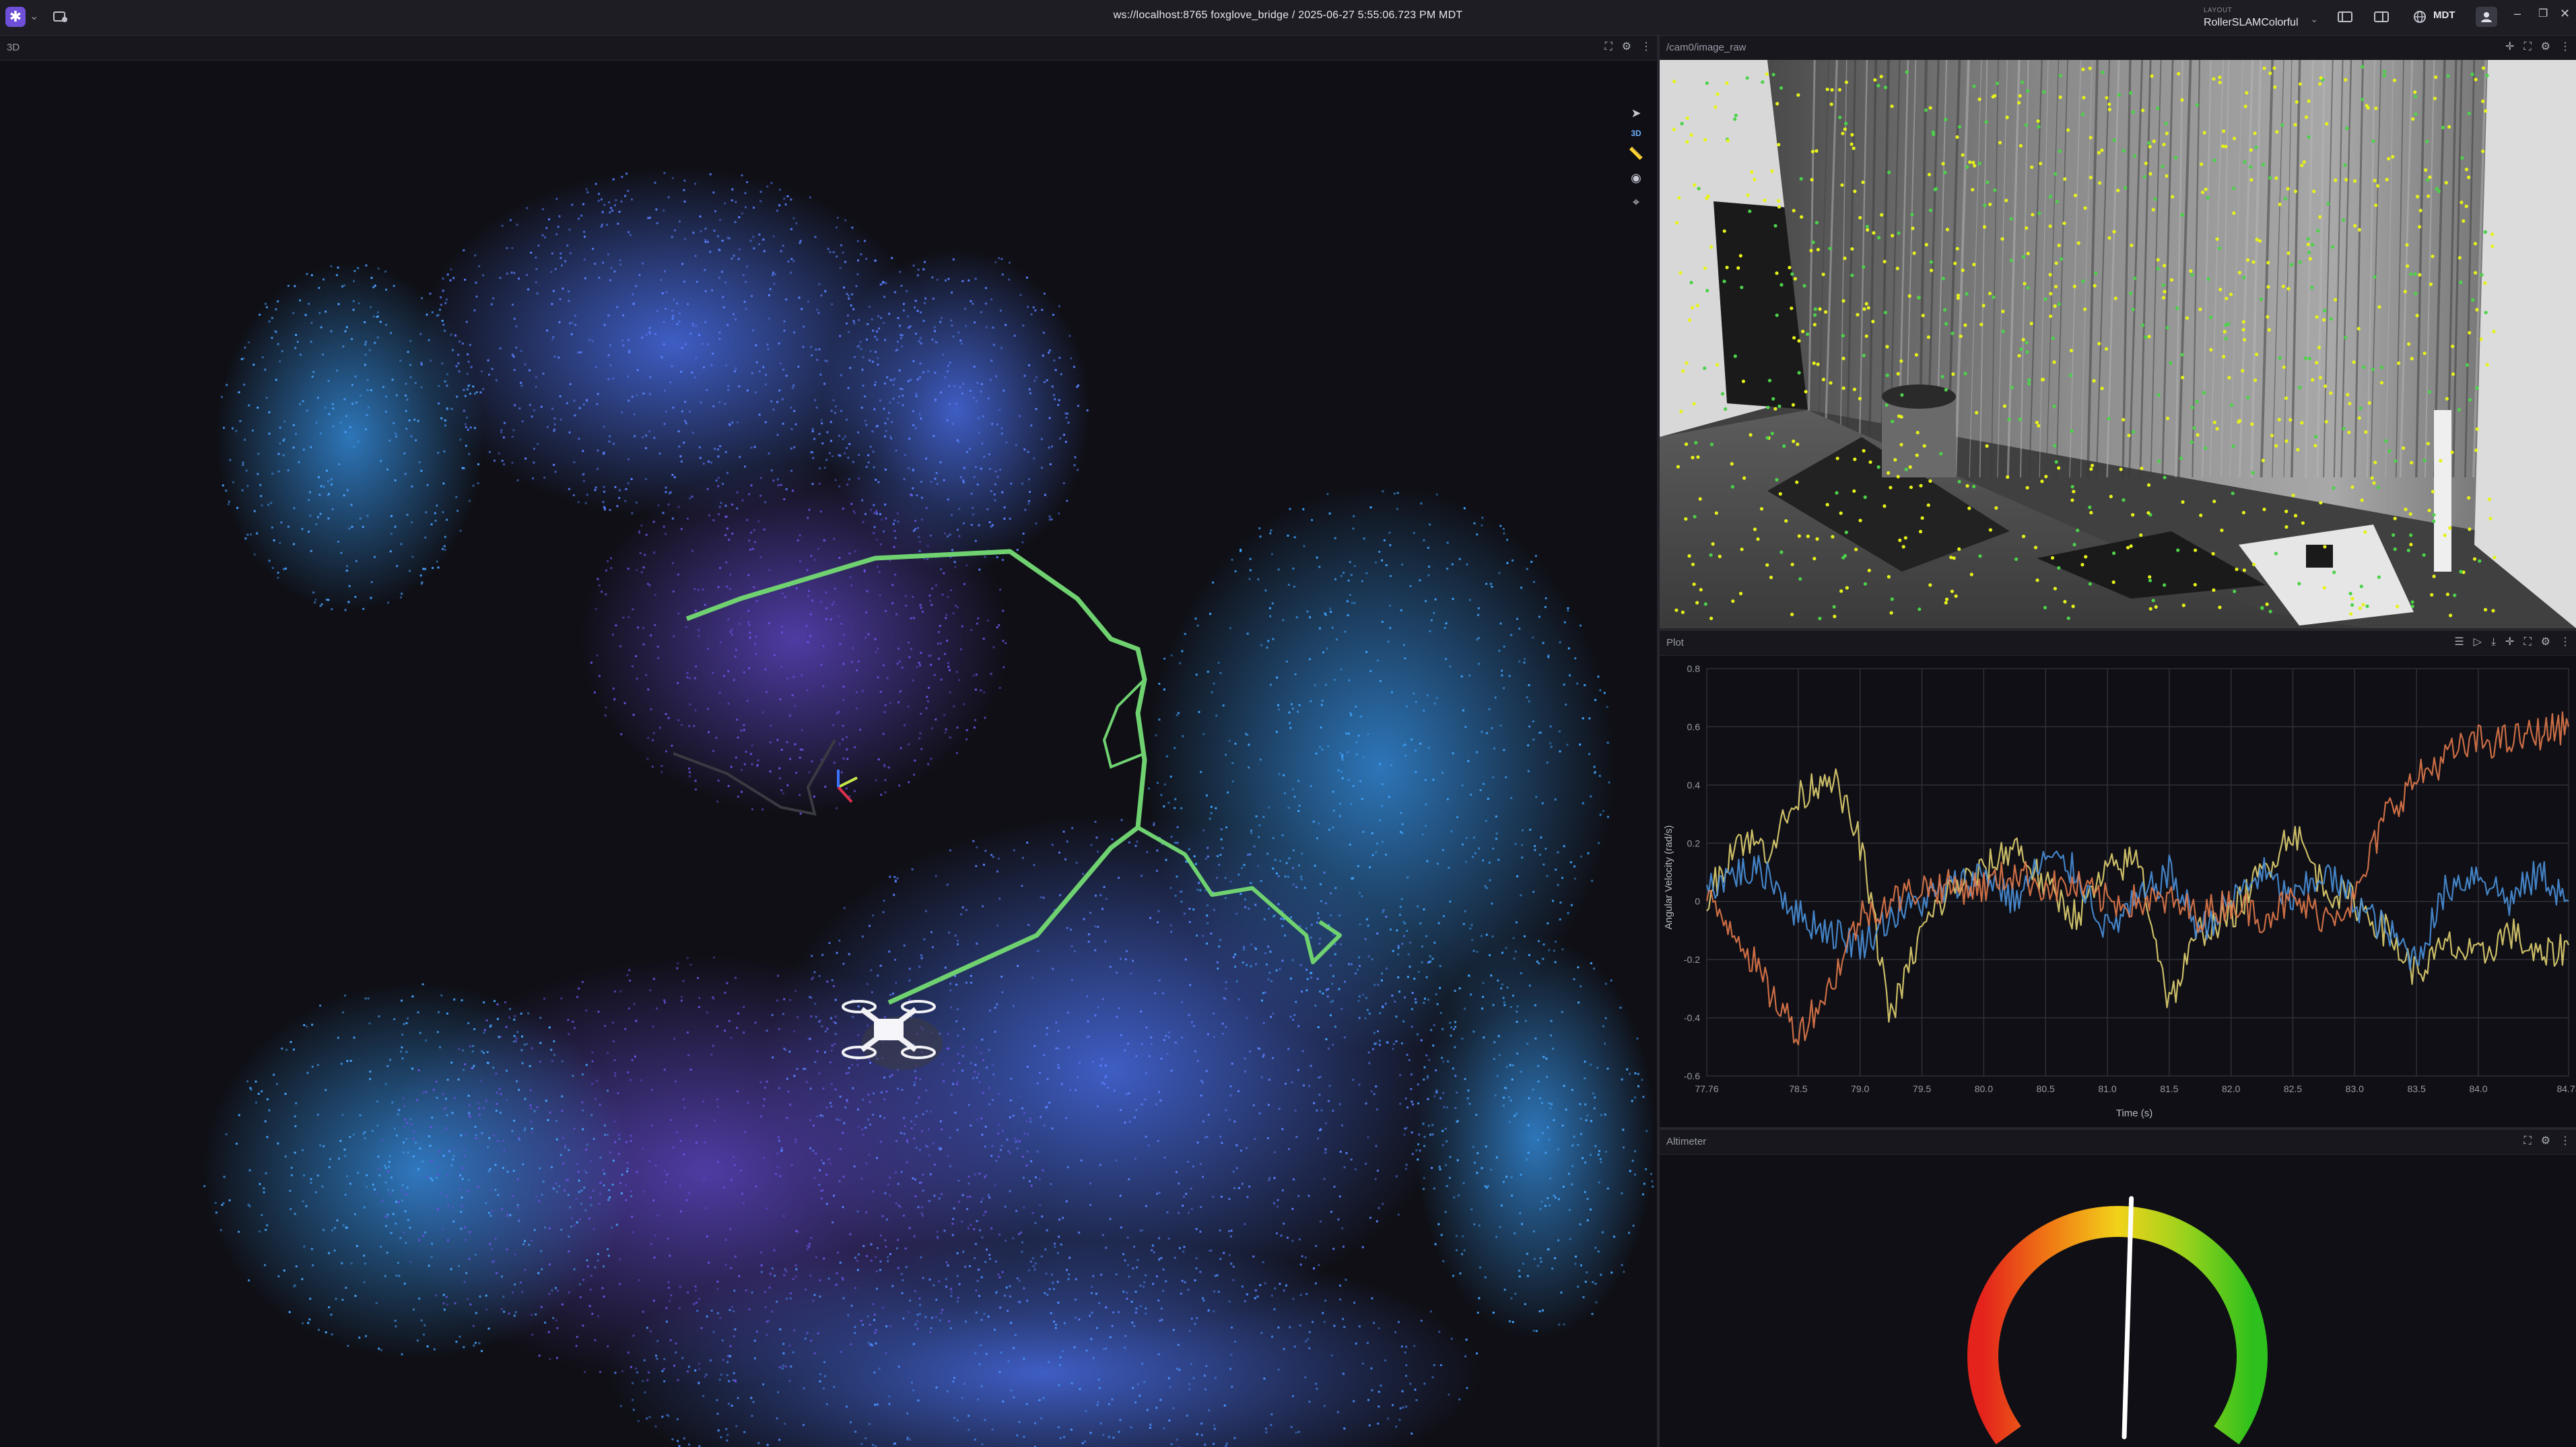 The image size is (2576, 1447). What do you see at coordinates (2381, 17) in the screenshot?
I see `right-sidebar-toggle-icon` at bounding box center [2381, 17].